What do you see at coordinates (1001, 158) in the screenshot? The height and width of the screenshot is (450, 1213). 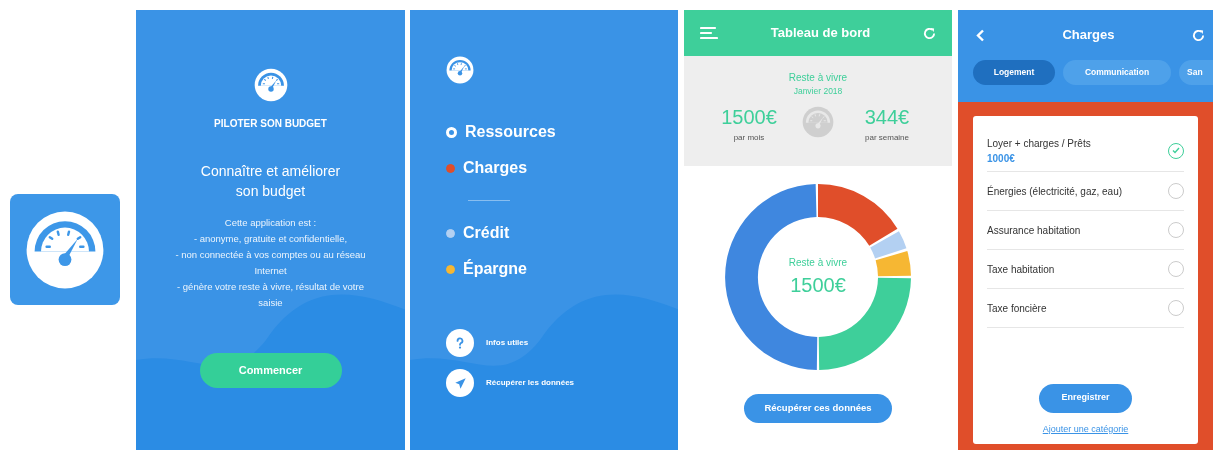 I see `charge-amount: 1000€` at bounding box center [1001, 158].